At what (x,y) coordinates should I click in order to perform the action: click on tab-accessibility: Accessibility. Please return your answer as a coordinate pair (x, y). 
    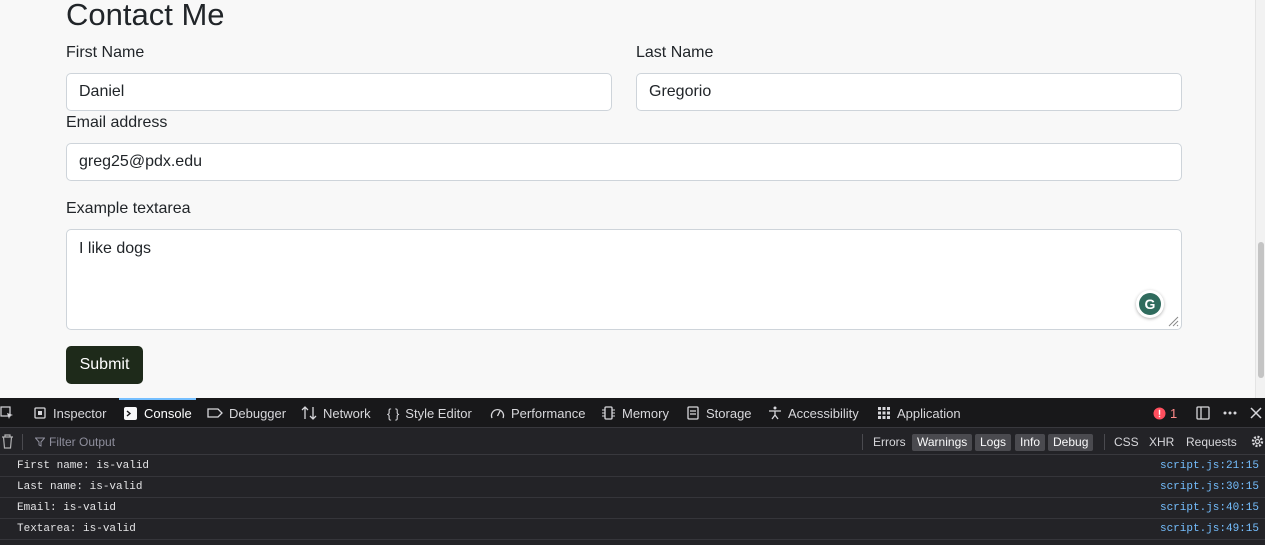
    Looking at the image, I should click on (813, 413).